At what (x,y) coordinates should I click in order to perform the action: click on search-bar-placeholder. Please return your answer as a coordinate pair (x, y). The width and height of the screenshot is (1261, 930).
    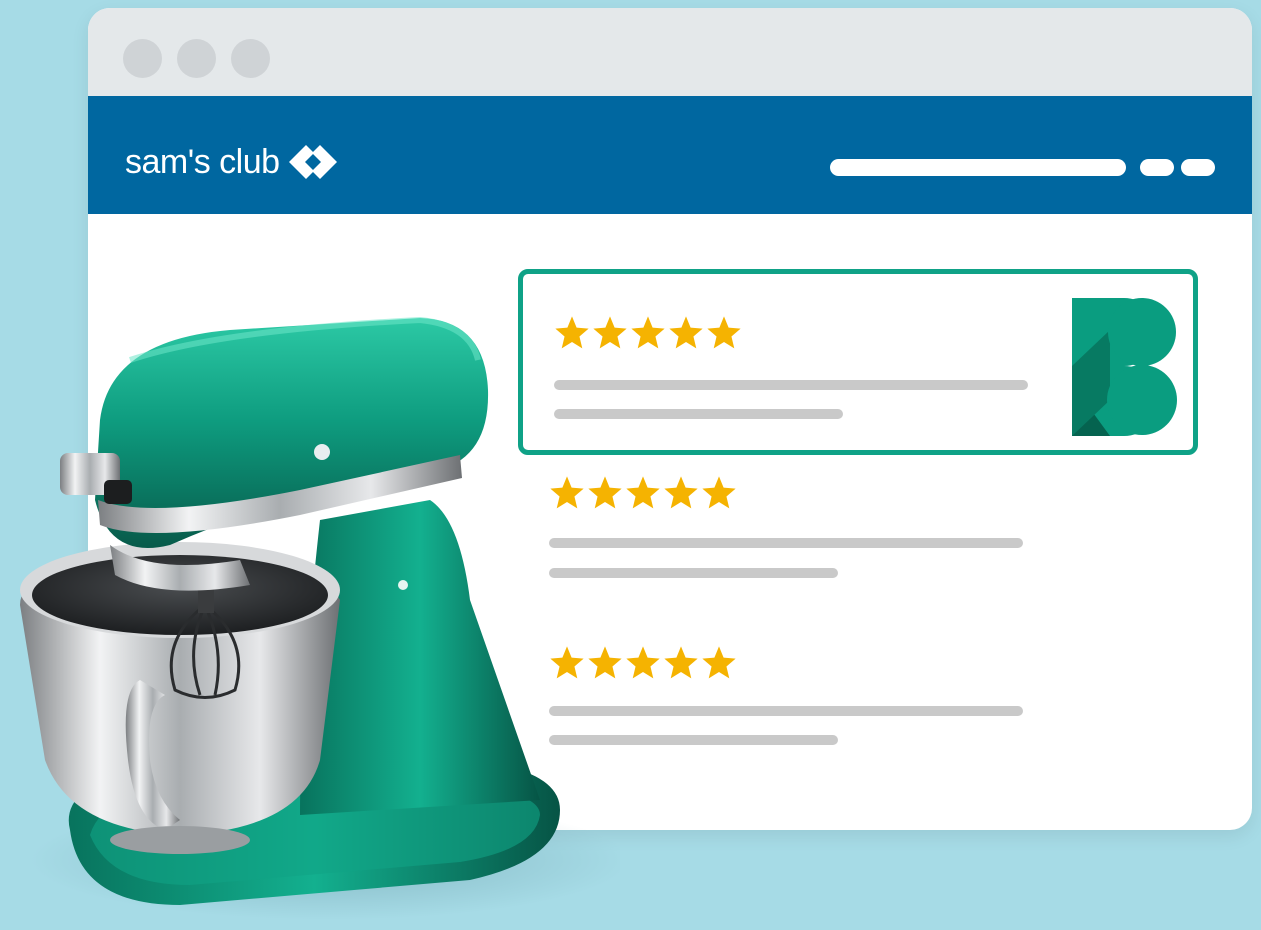
    Looking at the image, I should click on (978, 167).